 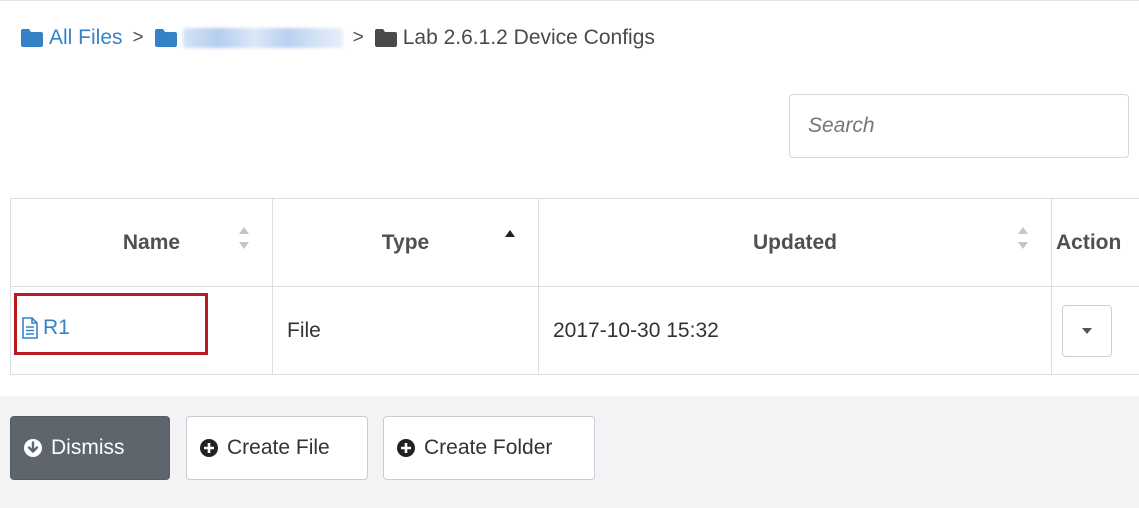 What do you see at coordinates (33, 448) in the screenshot?
I see `circle-arrow-down-icon` at bounding box center [33, 448].